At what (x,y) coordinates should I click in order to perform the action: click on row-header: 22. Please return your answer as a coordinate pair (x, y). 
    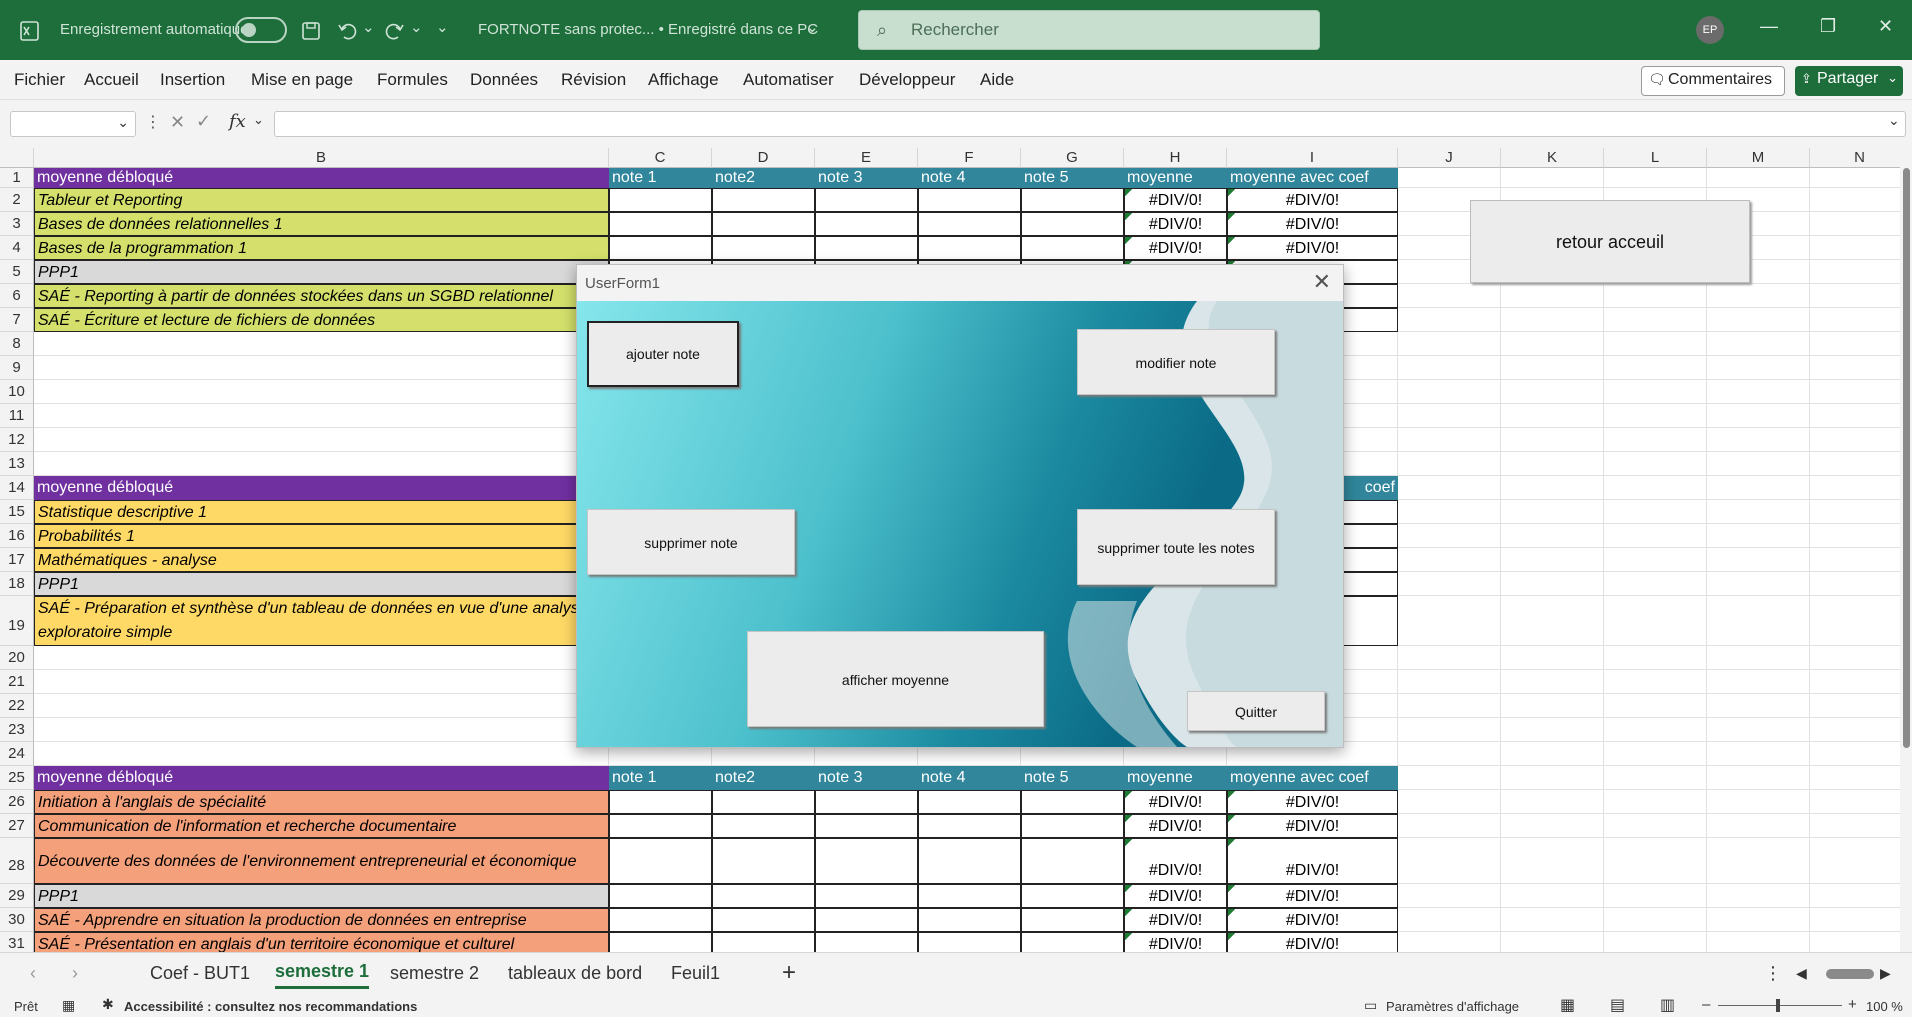
    Looking at the image, I should click on (17, 706).